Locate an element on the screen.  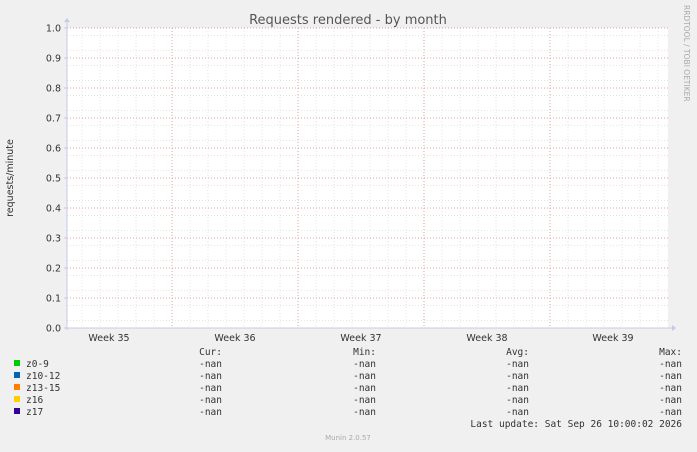
x-tick-label: Week 36 is located at coordinates (234, 338).